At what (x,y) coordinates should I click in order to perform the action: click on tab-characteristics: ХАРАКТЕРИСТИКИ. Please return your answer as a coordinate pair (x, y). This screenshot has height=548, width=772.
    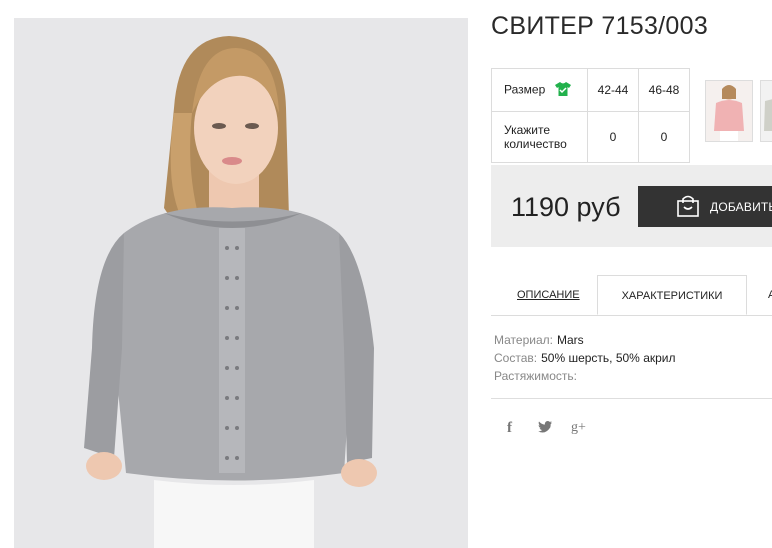
    Looking at the image, I should click on (672, 295).